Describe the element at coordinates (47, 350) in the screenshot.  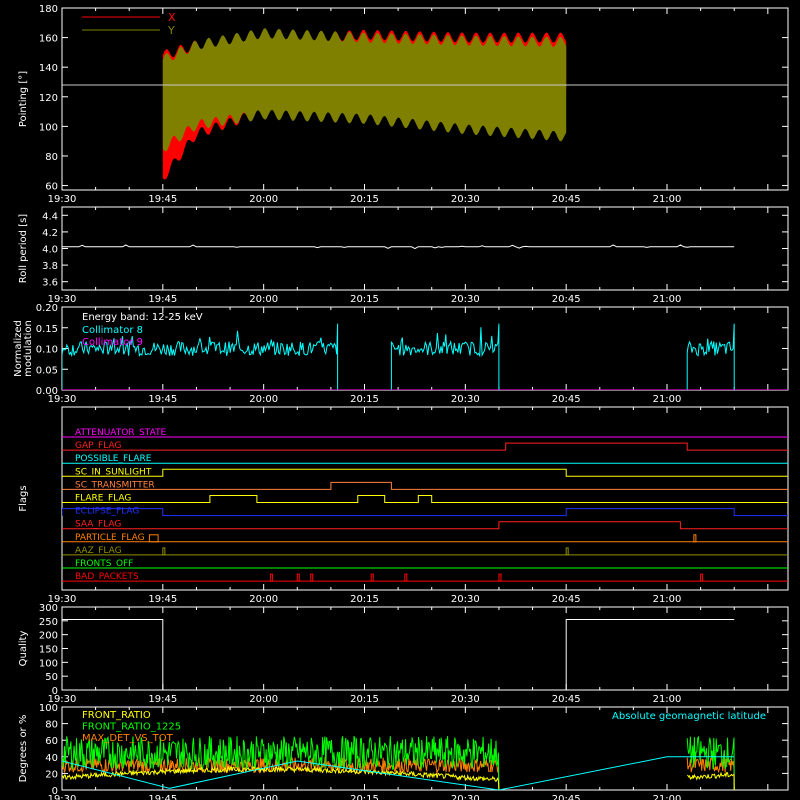
I see `y-tick-label: 0.10` at that location.